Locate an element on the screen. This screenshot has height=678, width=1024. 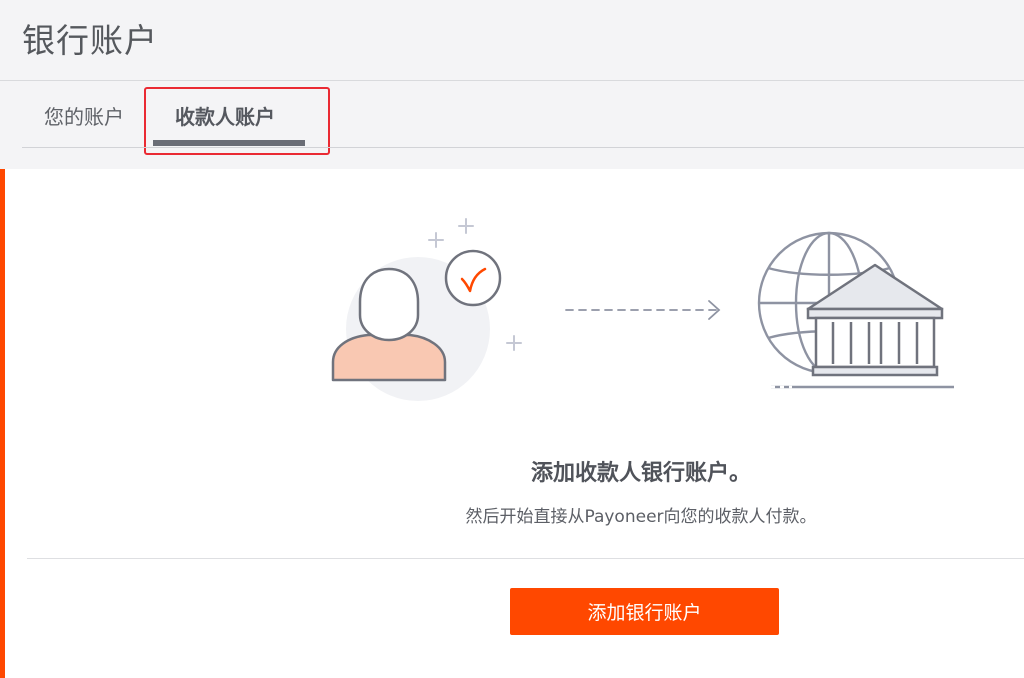
page-header: 银行账户 is located at coordinates (512, 40).